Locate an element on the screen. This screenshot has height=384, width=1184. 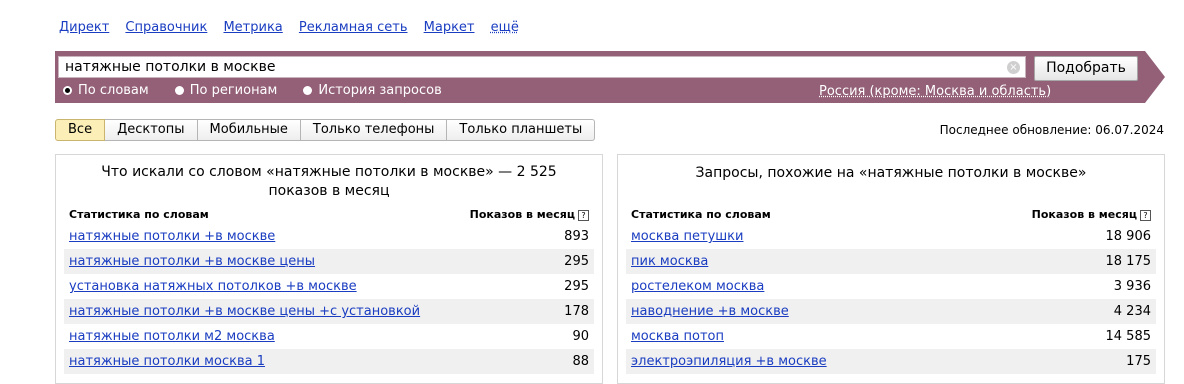
impressions-count: 18 175 is located at coordinates (1128, 261).